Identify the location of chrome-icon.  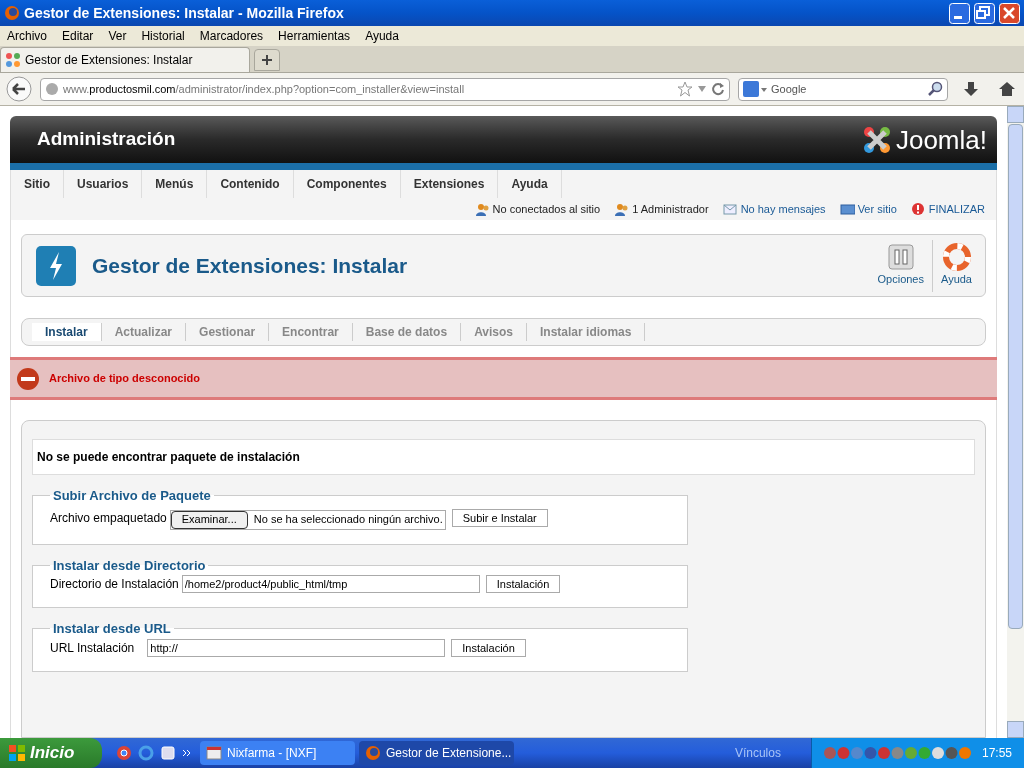
(124, 753).